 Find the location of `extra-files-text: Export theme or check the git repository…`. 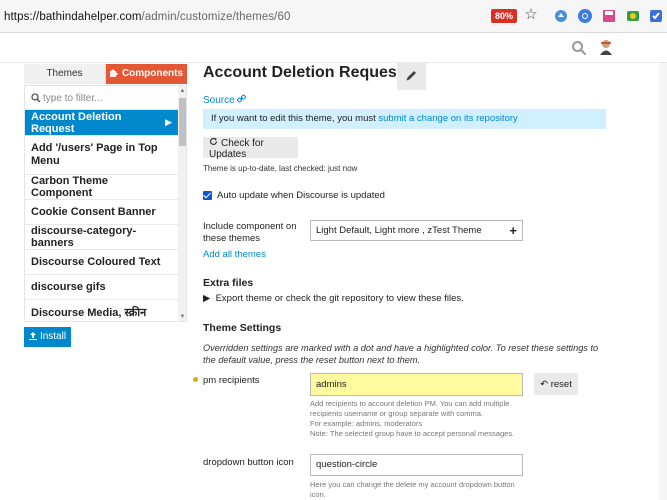

extra-files-text: Export theme or check the git repository… is located at coordinates (339, 298).